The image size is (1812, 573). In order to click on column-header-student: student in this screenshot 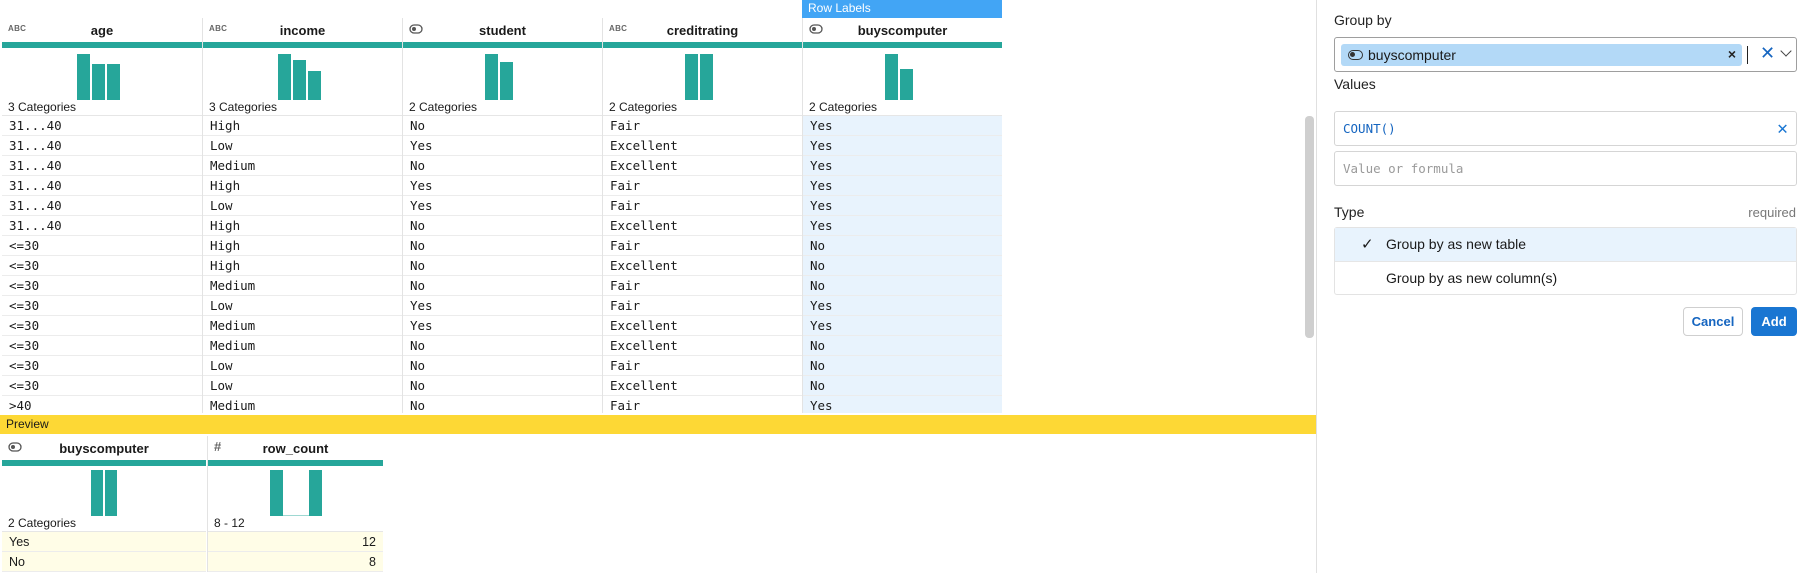, I will do `click(502, 30)`.